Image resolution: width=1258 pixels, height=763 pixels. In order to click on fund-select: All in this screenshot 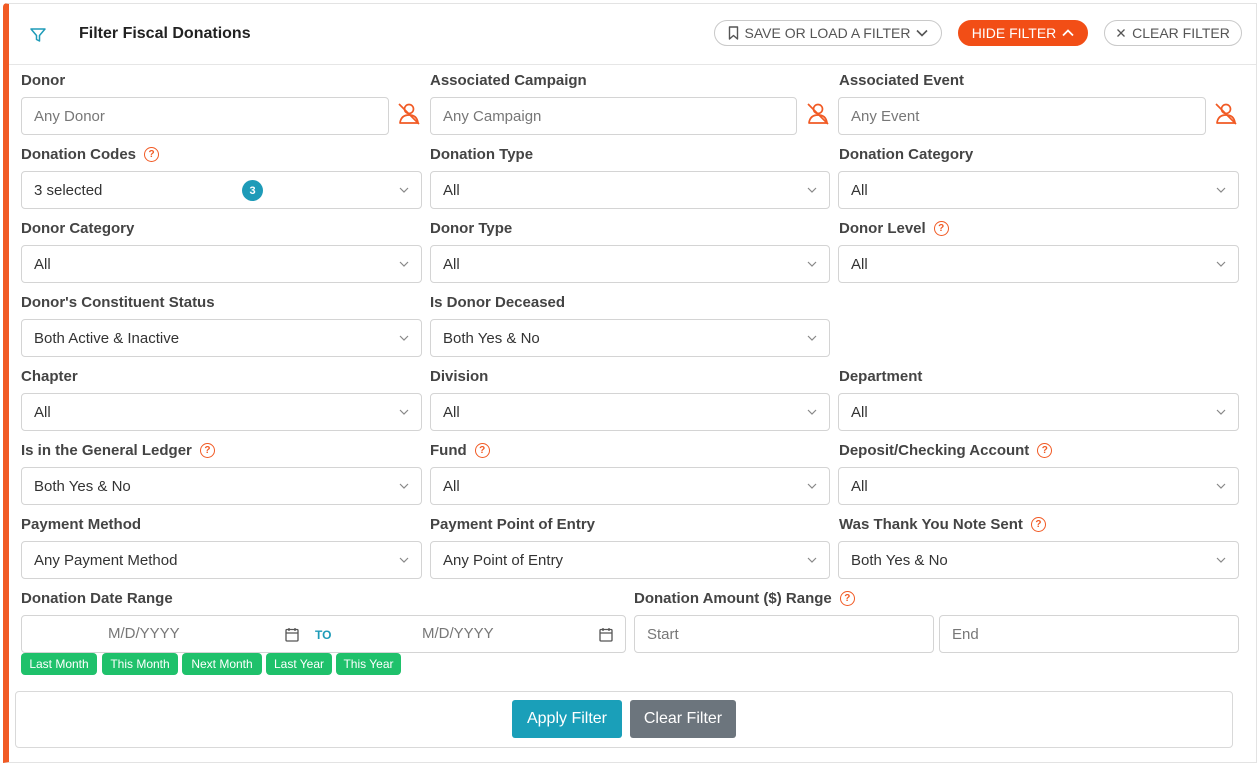, I will do `click(630, 486)`.